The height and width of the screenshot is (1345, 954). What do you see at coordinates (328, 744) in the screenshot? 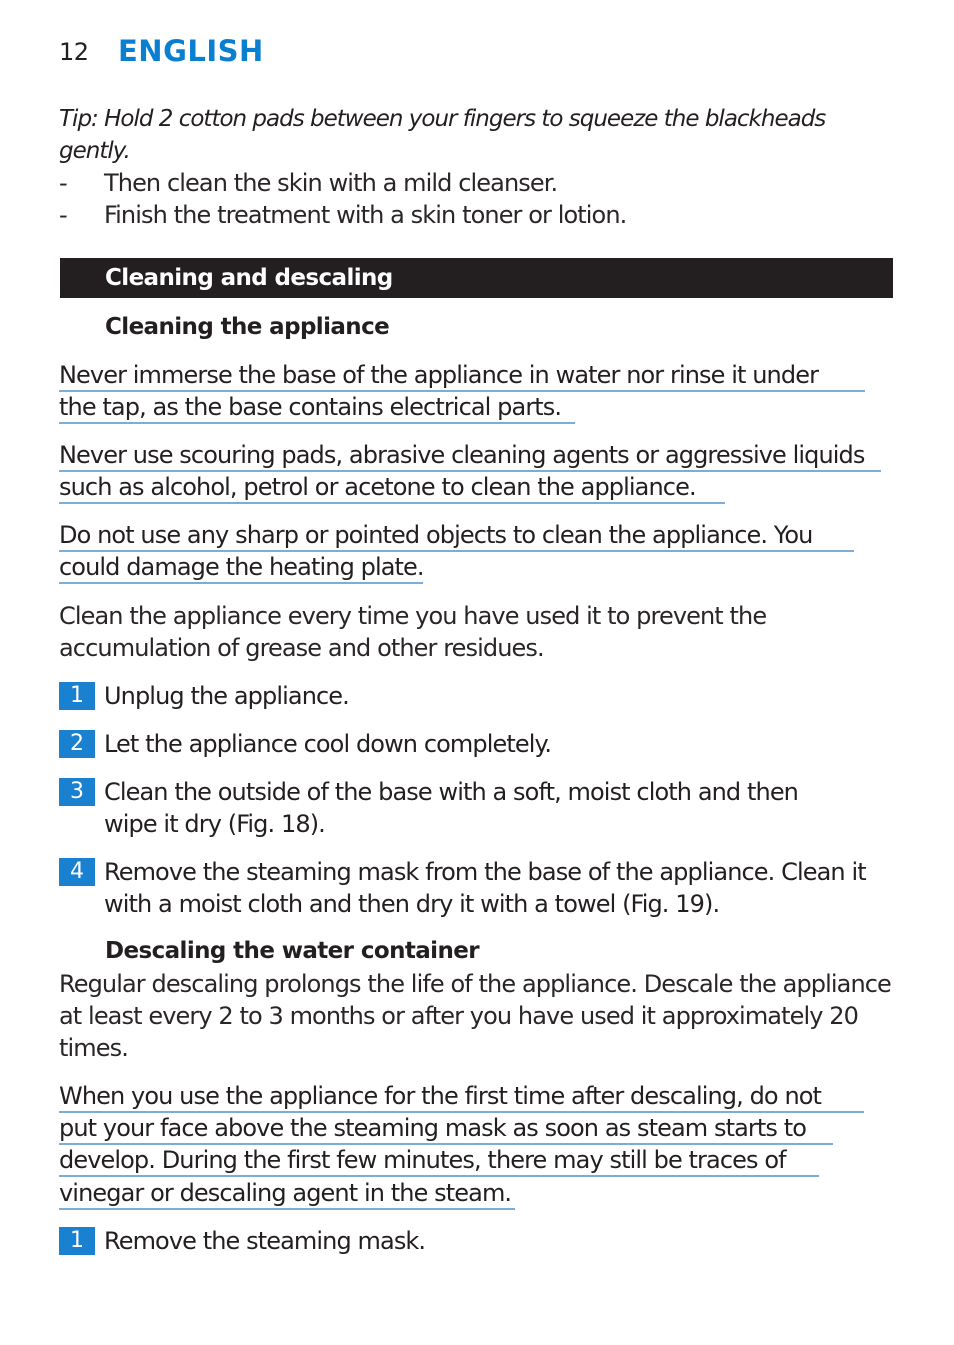
I see `step-text: Let the appliance cool down completely.` at bounding box center [328, 744].